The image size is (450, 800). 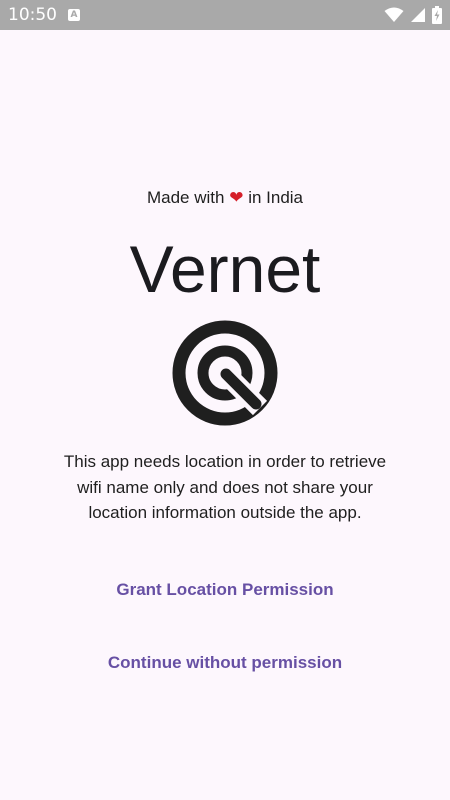 I want to click on grant-location-permission-button: Grant Location Permission, so click(x=225, y=590).